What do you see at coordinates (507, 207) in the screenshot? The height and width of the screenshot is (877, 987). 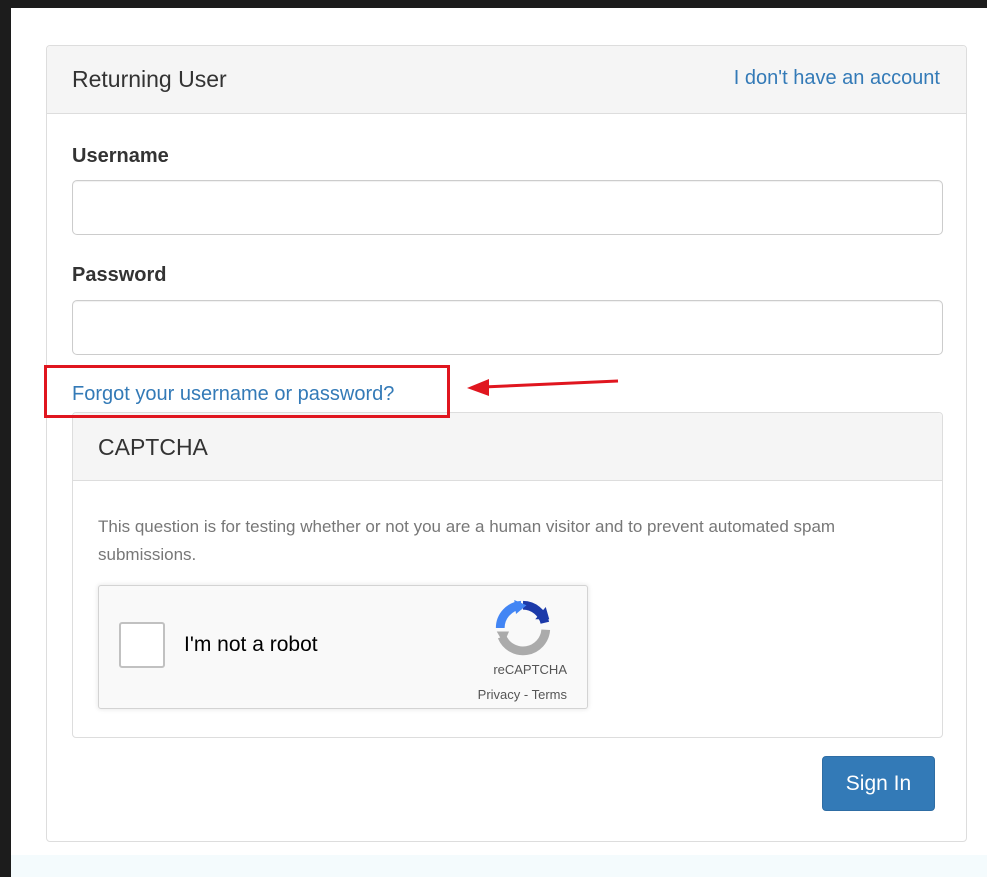 I see `username-input` at bounding box center [507, 207].